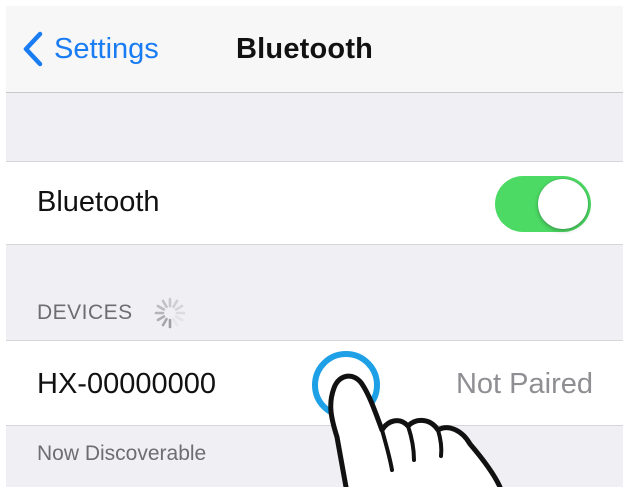 This screenshot has height=487, width=623. Describe the element at coordinates (122, 453) in the screenshot. I see `discoverable-status: Now Discoverable` at that location.